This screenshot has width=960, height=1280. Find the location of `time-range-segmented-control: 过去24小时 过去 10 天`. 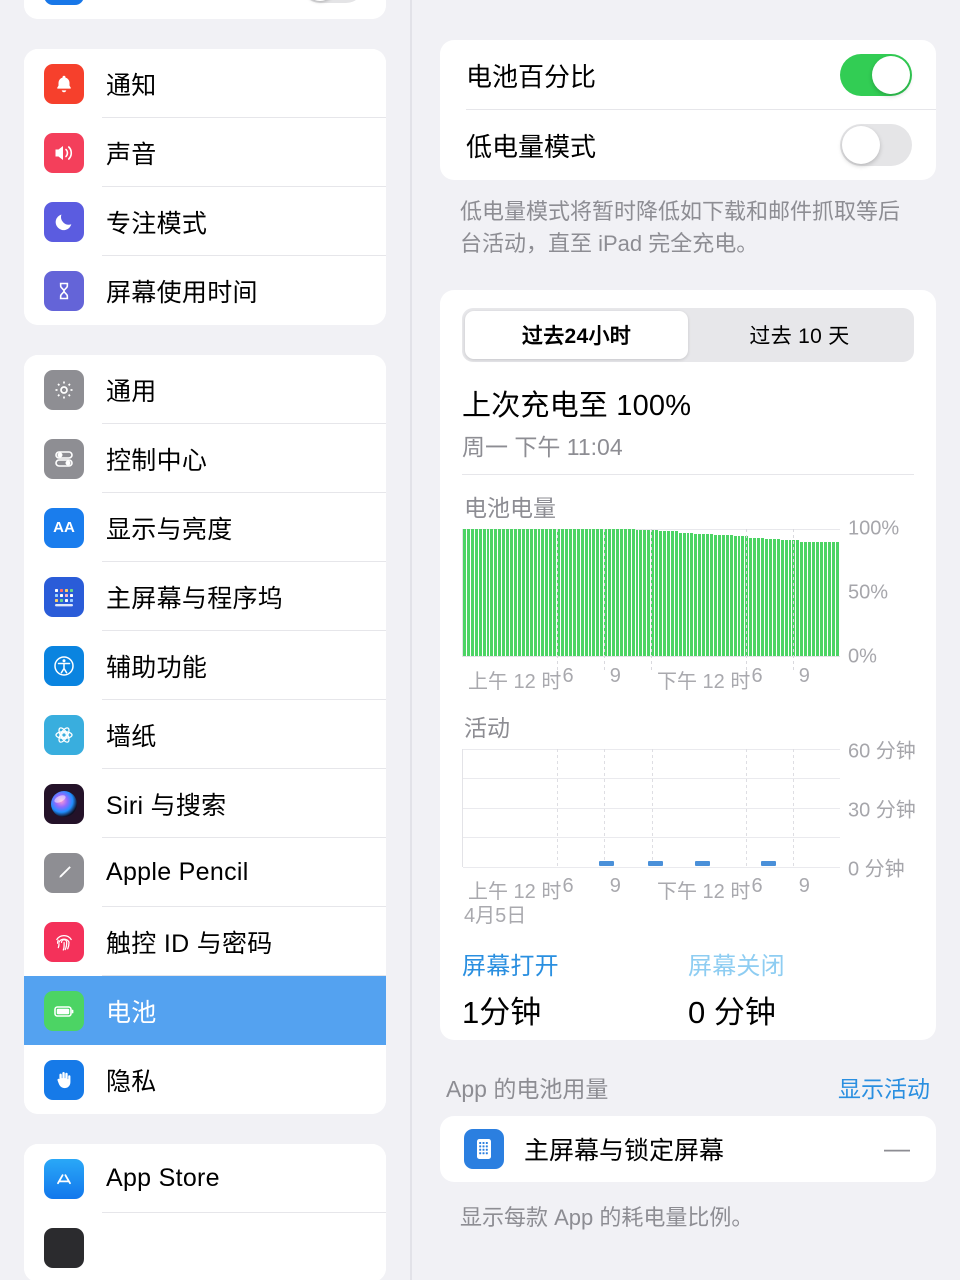

time-range-segmented-control: 过去24小时 过去 10 天 is located at coordinates (688, 334).